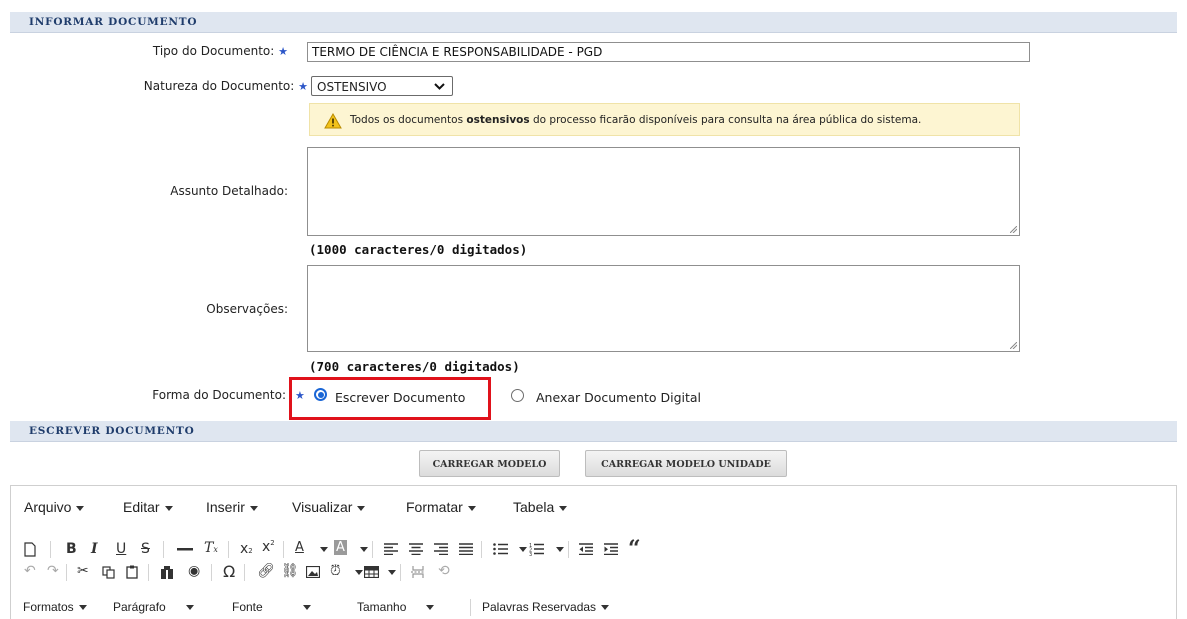 The width and height of the screenshot is (1187, 619). What do you see at coordinates (121, 549) in the screenshot?
I see `underline-icon: U` at bounding box center [121, 549].